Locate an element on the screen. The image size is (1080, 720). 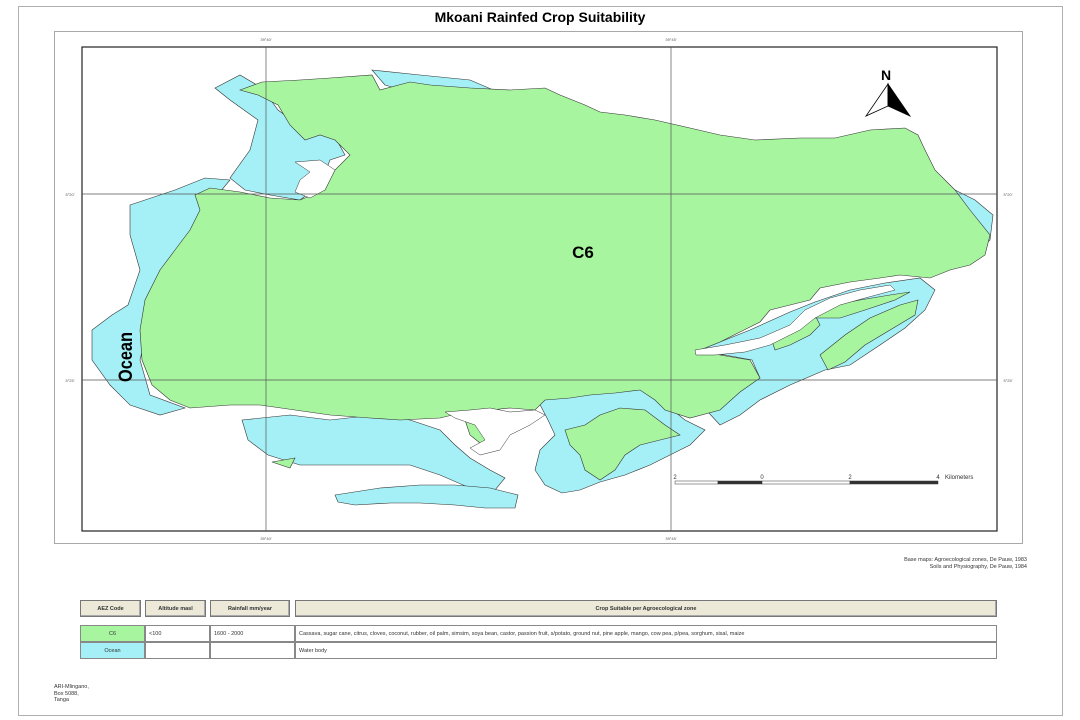
tick-label-bottom-1: 39°40' is located at coordinates (265, 538).